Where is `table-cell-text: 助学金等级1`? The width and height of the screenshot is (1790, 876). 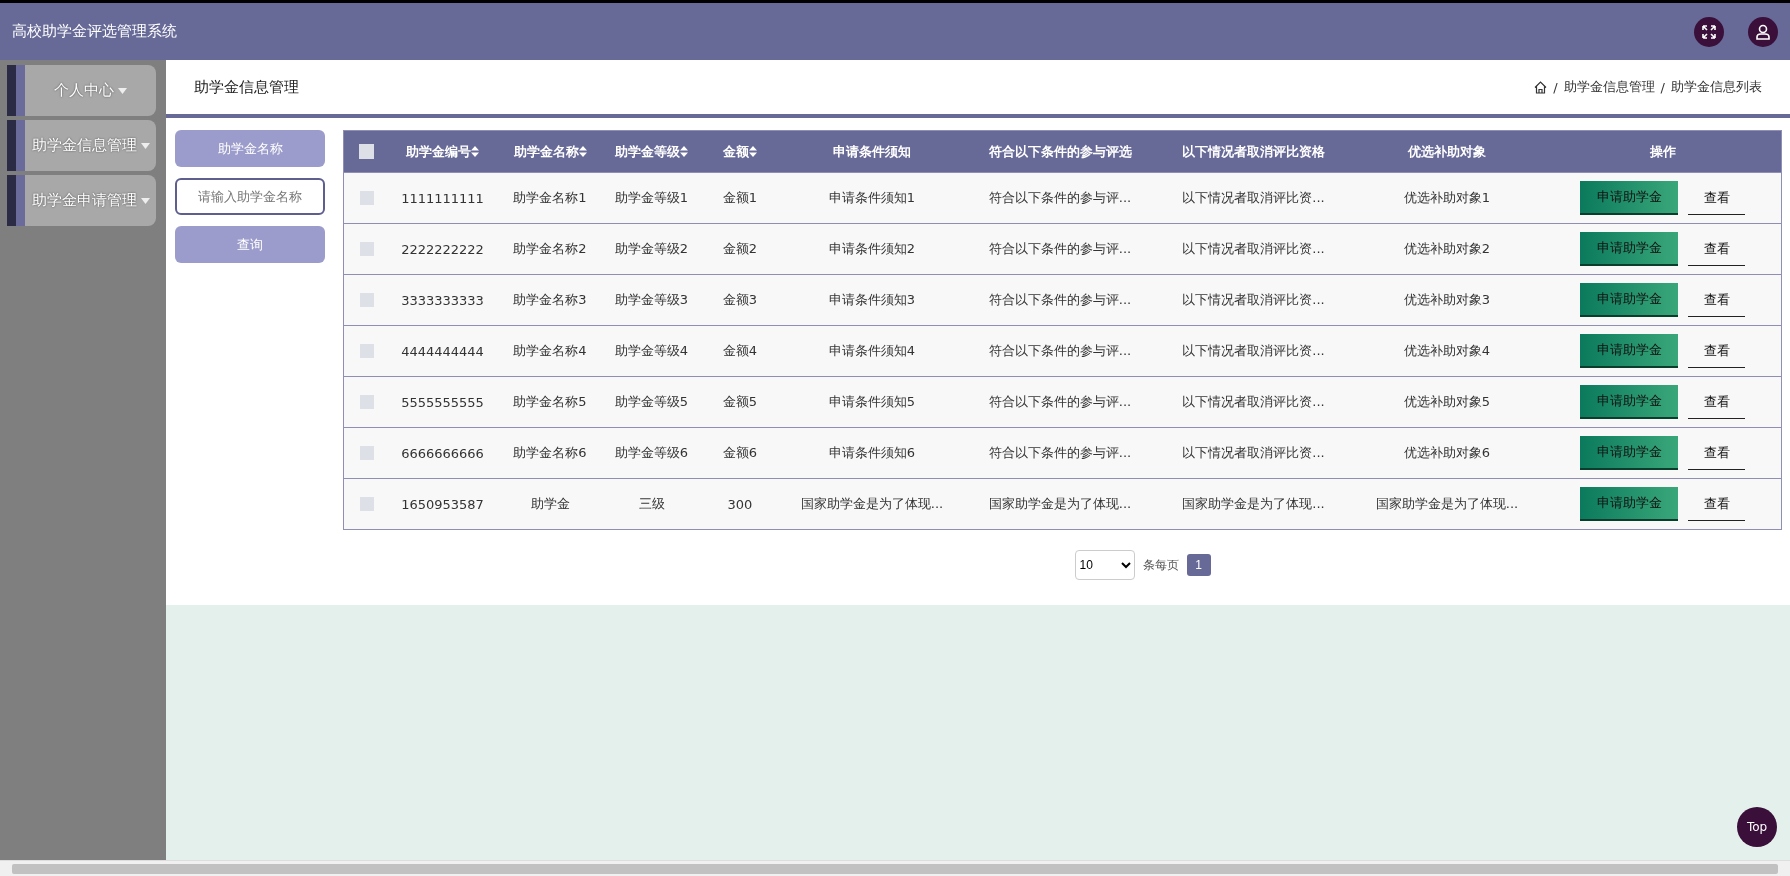 table-cell-text: 助学金等级1 is located at coordinates (651, 198).